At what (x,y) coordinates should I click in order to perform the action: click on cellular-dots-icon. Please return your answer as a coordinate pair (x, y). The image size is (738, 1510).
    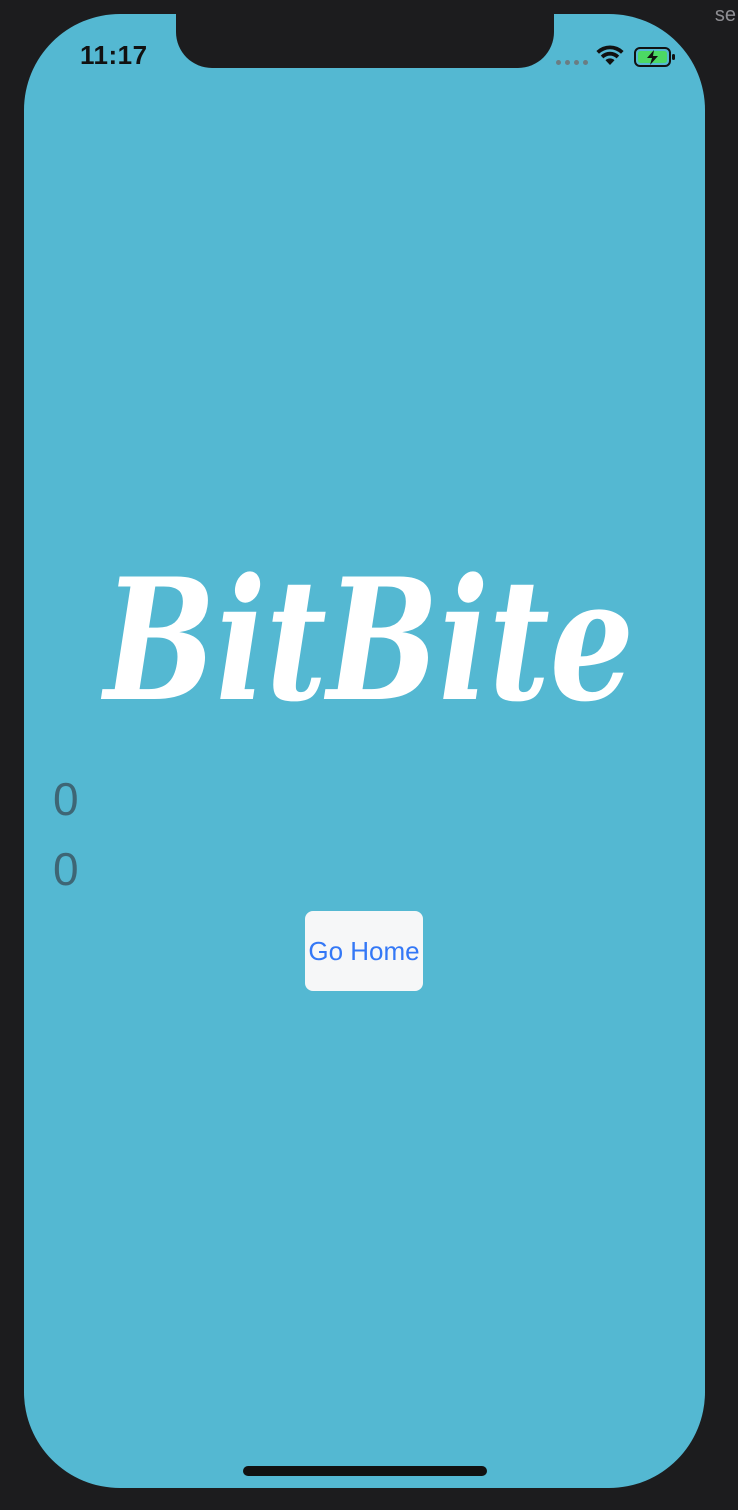
    Looking at the image, I should click on (572, 62).